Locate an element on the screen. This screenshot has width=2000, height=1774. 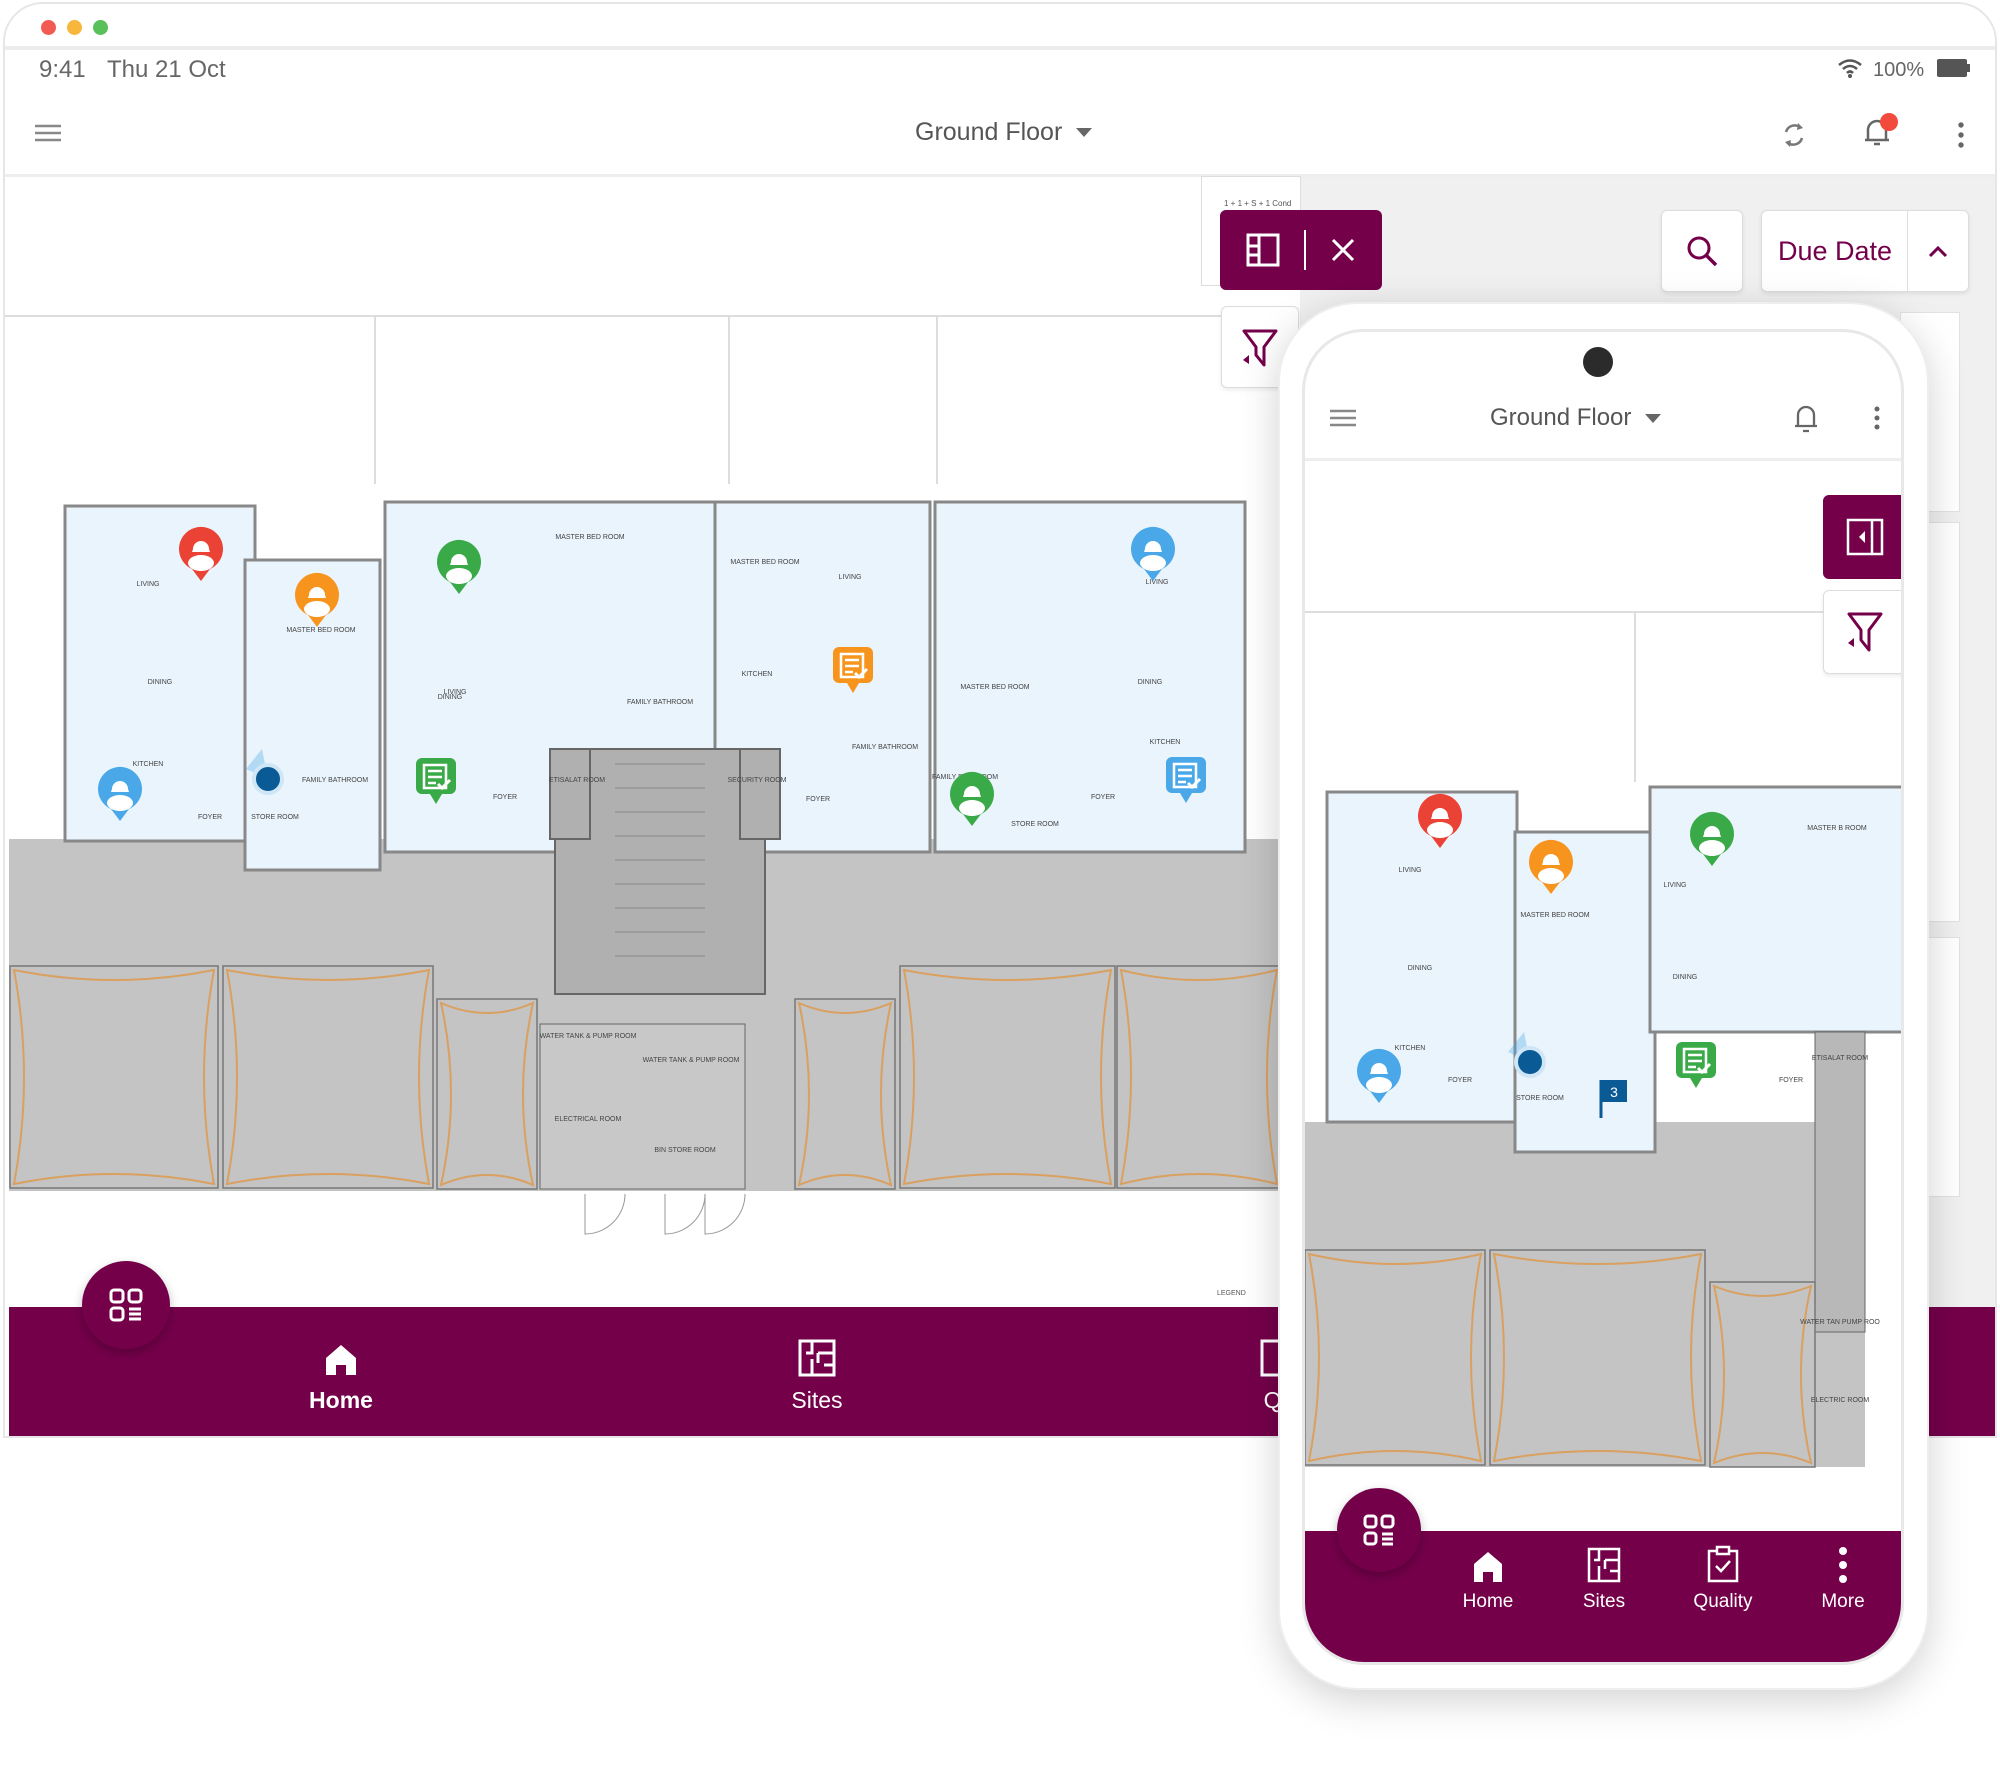
current-location-dot is located at coordinates (268, 779).